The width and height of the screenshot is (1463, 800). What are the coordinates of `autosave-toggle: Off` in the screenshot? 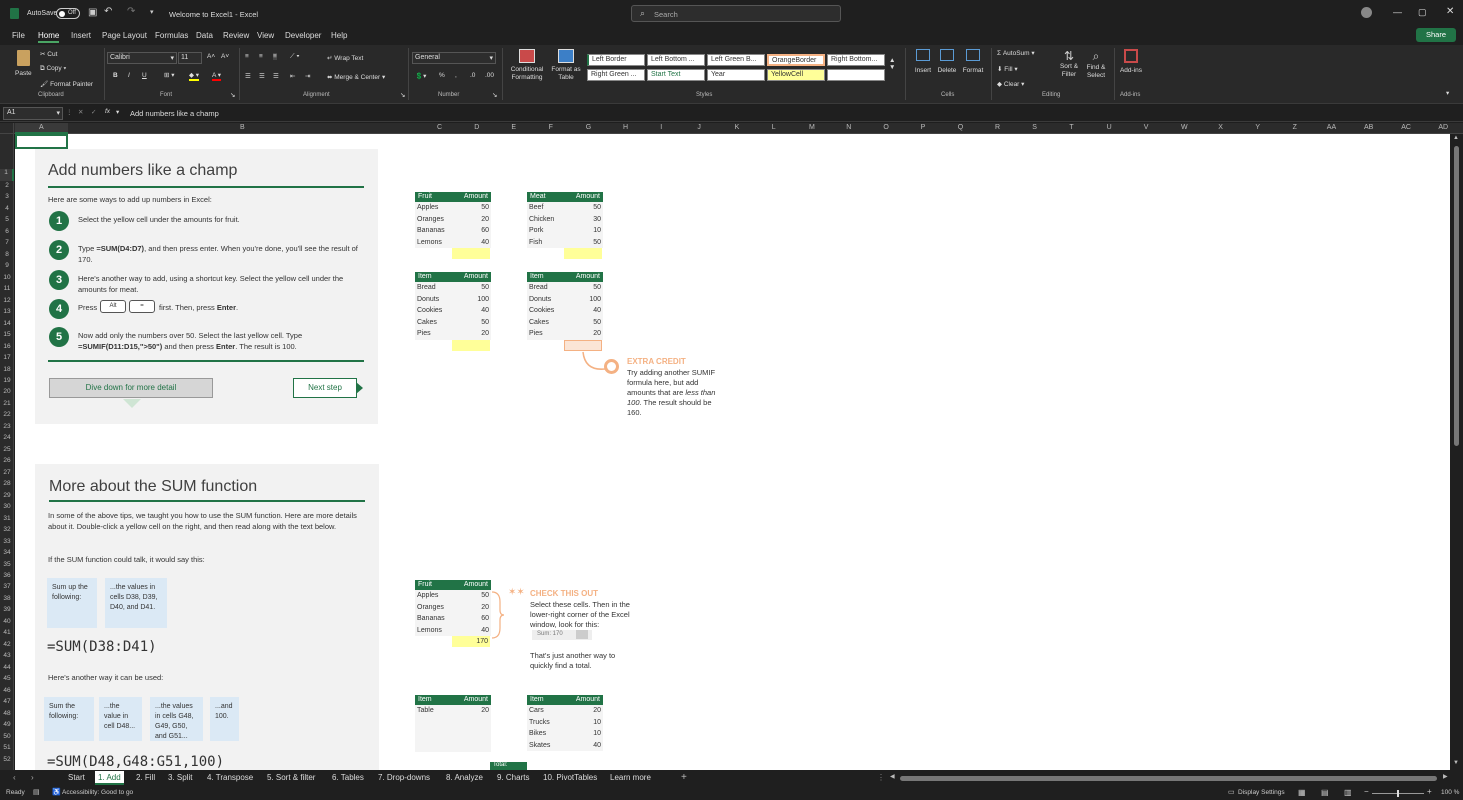 It's located at (68, 13).